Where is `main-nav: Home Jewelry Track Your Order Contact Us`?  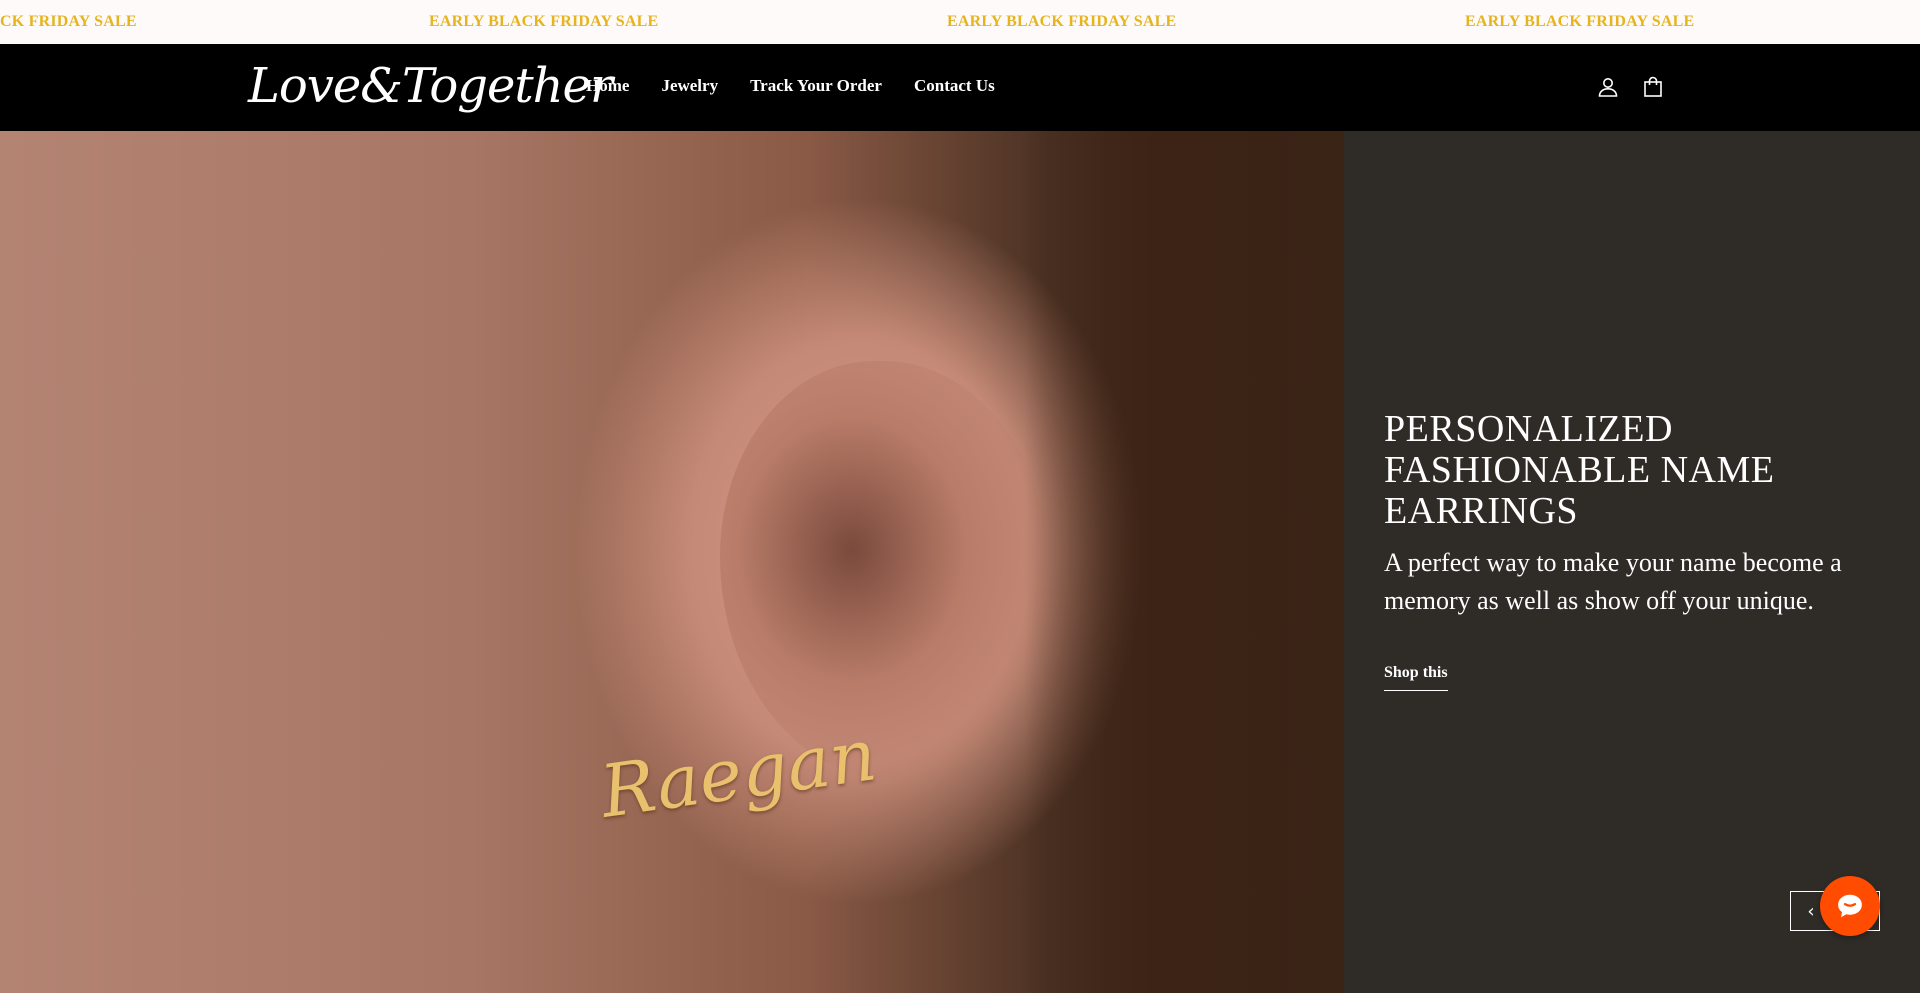
main-nav: Home Jewelry Track Your Order Contact Us is located at coordinates (806, 86).